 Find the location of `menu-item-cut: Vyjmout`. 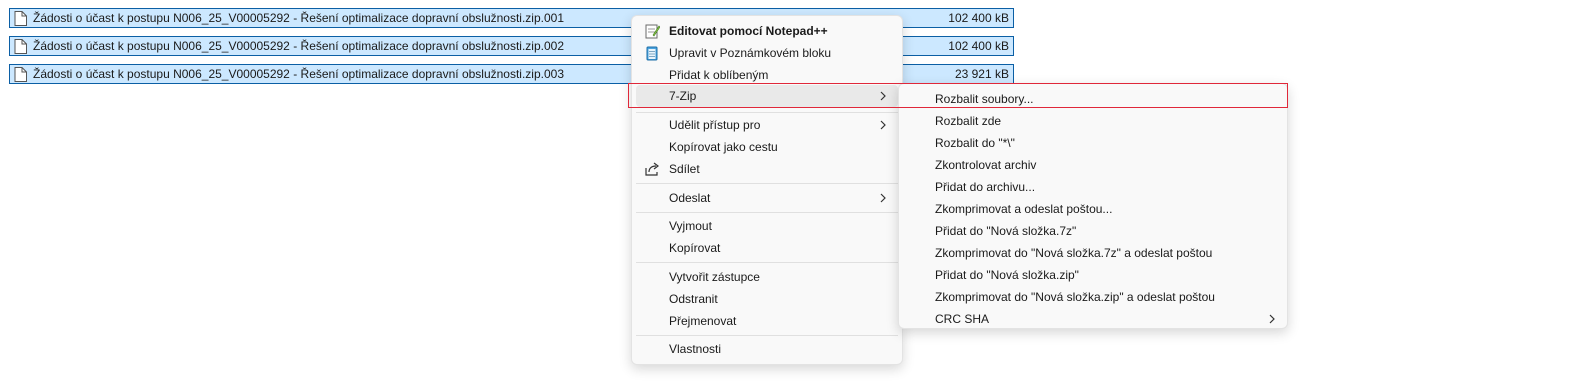

menu-item-cut: Vyjmout is located at coordinates (767, 226).